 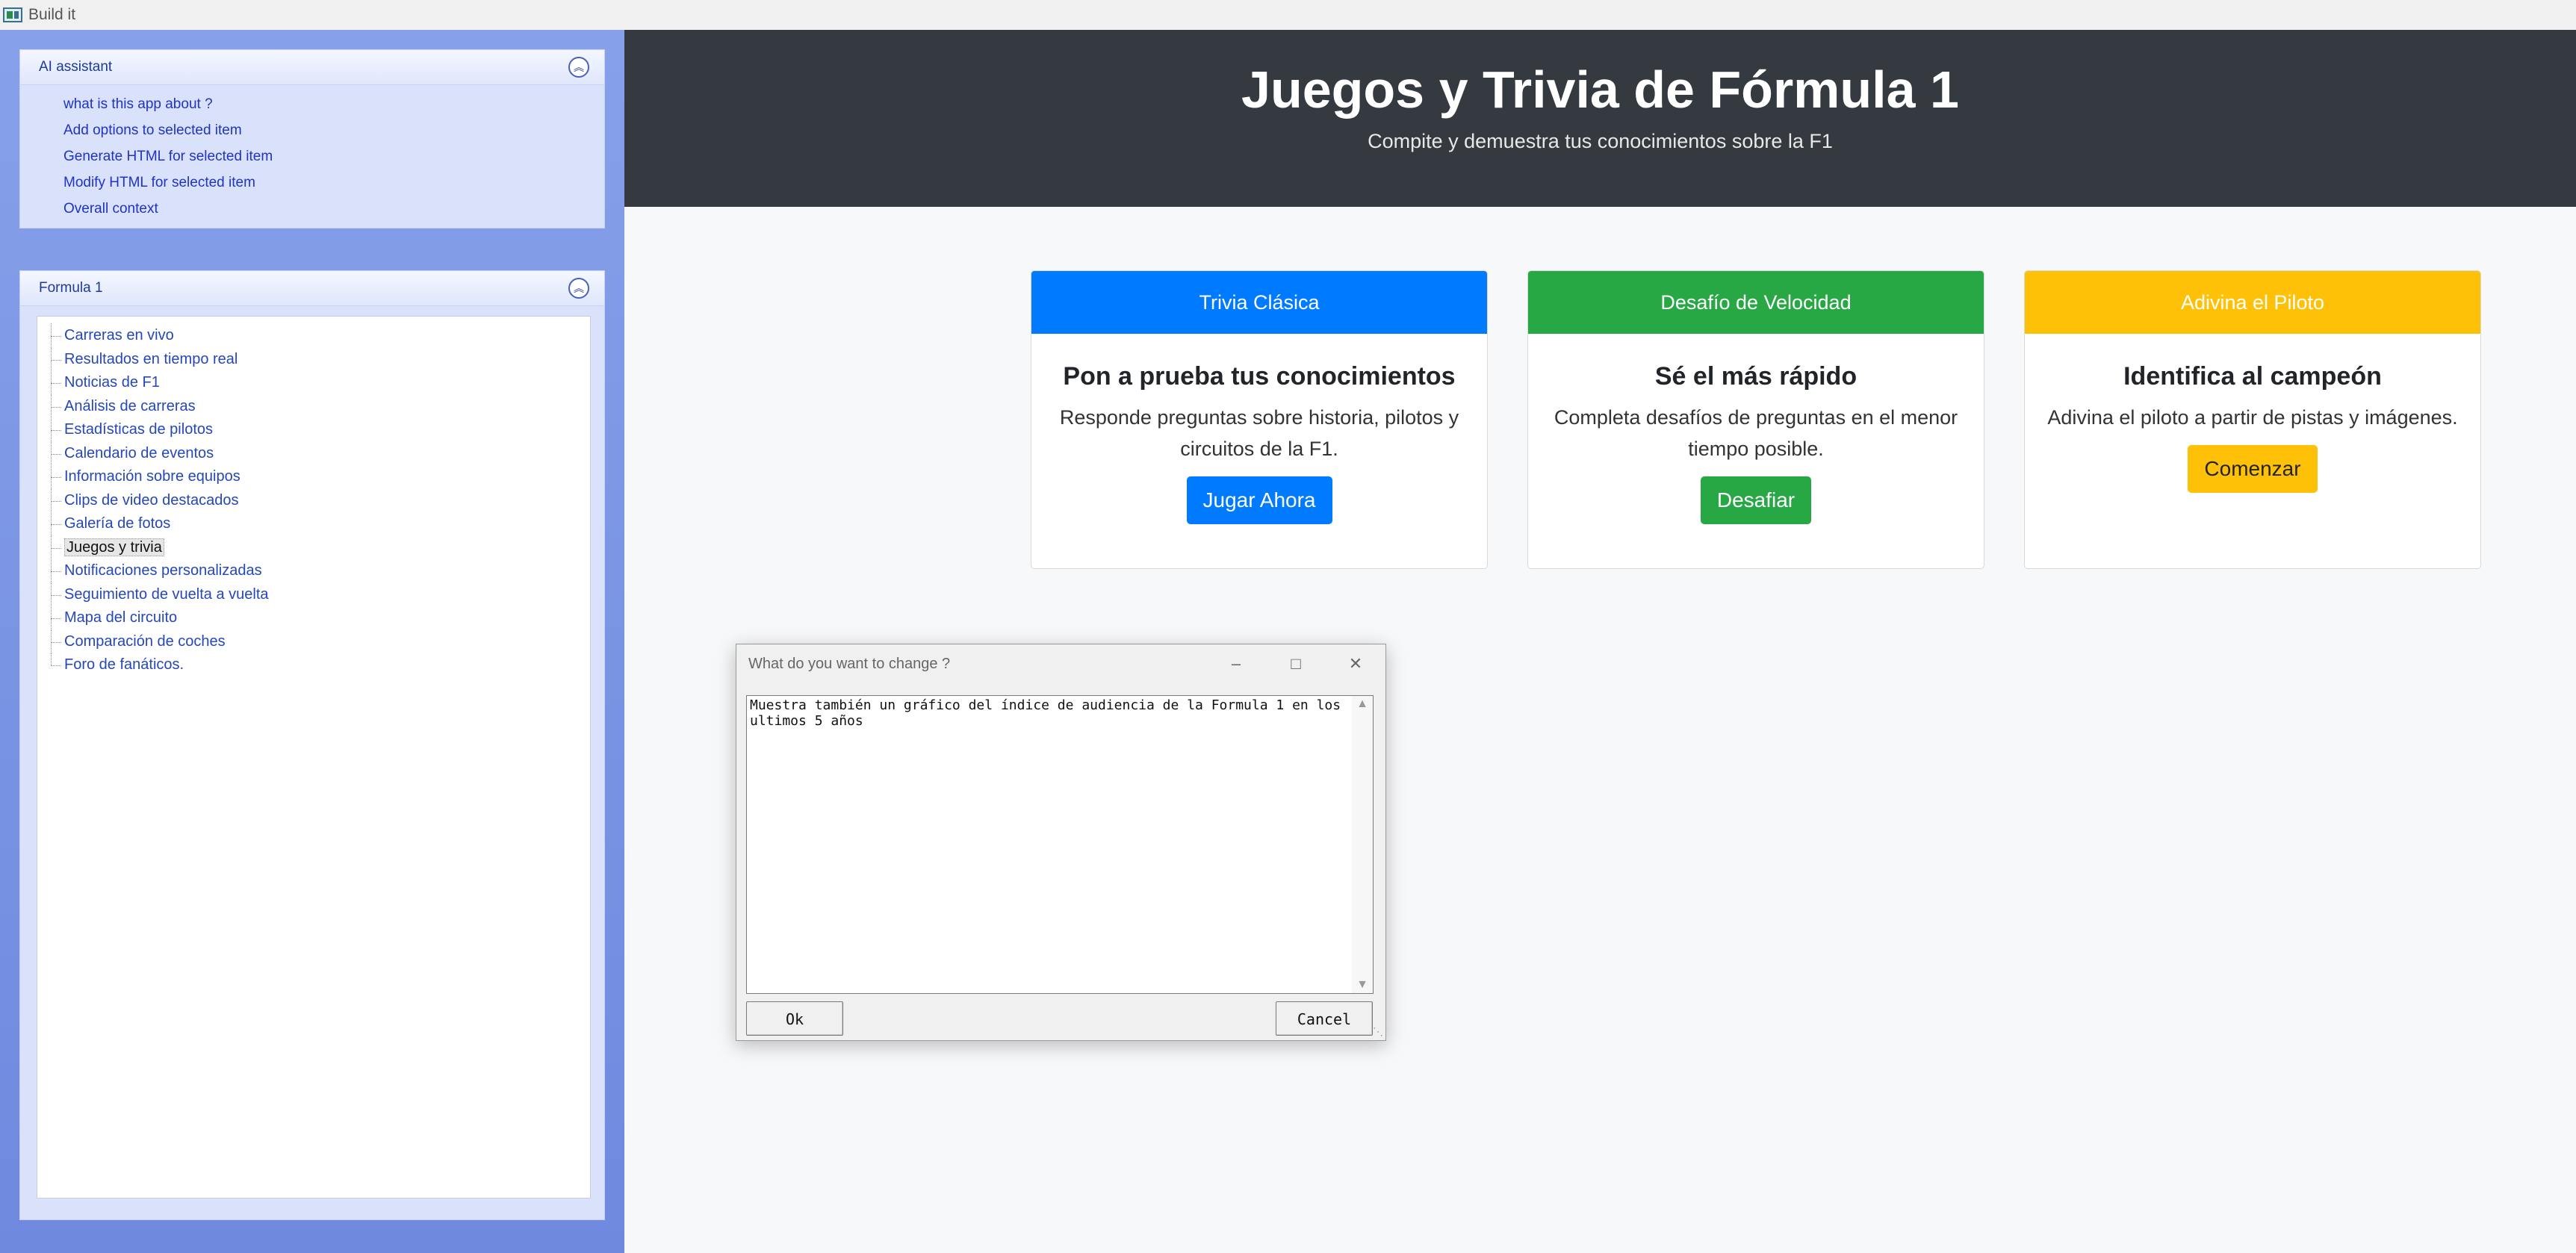 I want to click on scrollbar: ▲ ▼, so click(x=1362, y=844).